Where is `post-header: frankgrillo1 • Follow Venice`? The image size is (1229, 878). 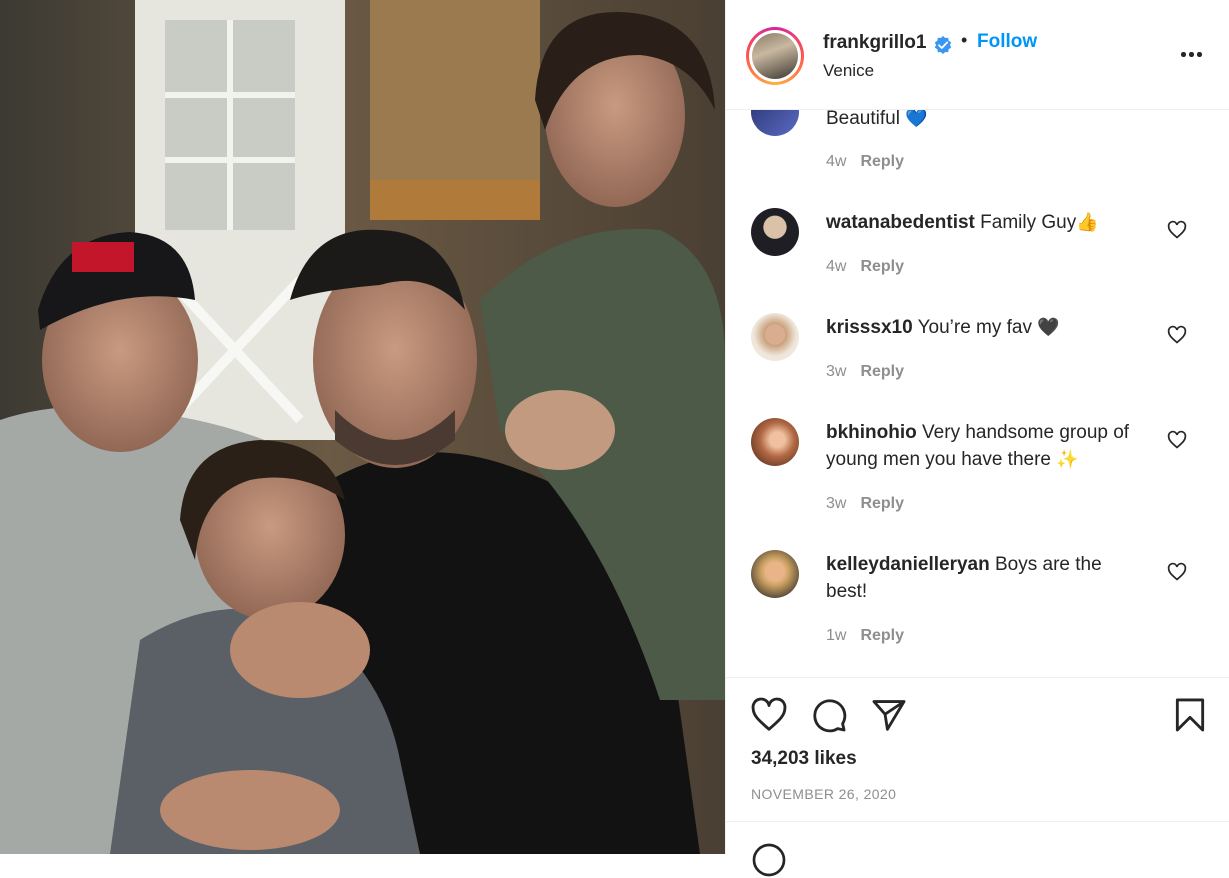
post-header: frankgrillo1 • Follow Venice is located at coordinates (977, 55).